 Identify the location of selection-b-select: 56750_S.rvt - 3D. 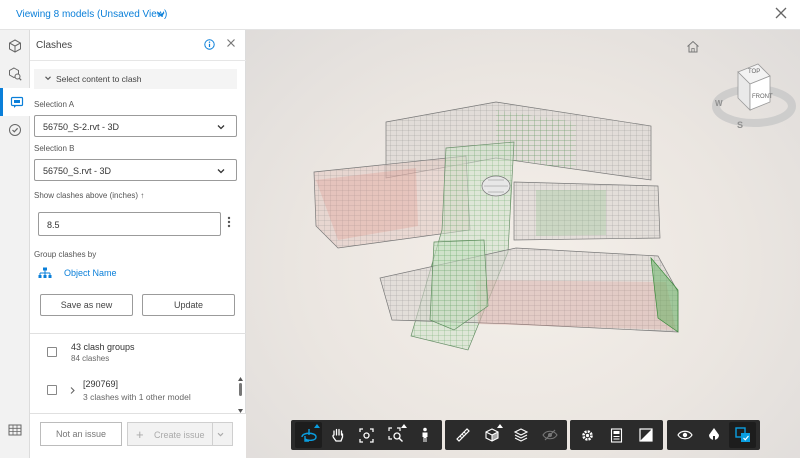
(135, 170).